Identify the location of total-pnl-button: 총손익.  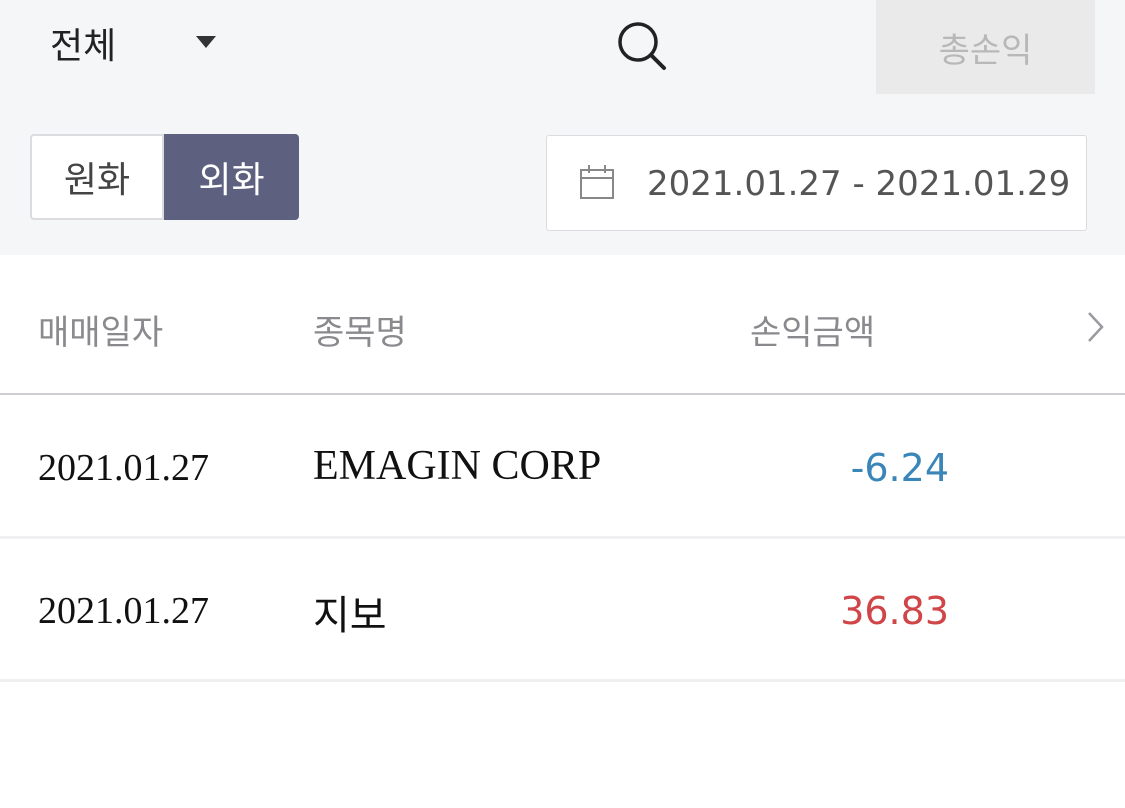
(985, 47).